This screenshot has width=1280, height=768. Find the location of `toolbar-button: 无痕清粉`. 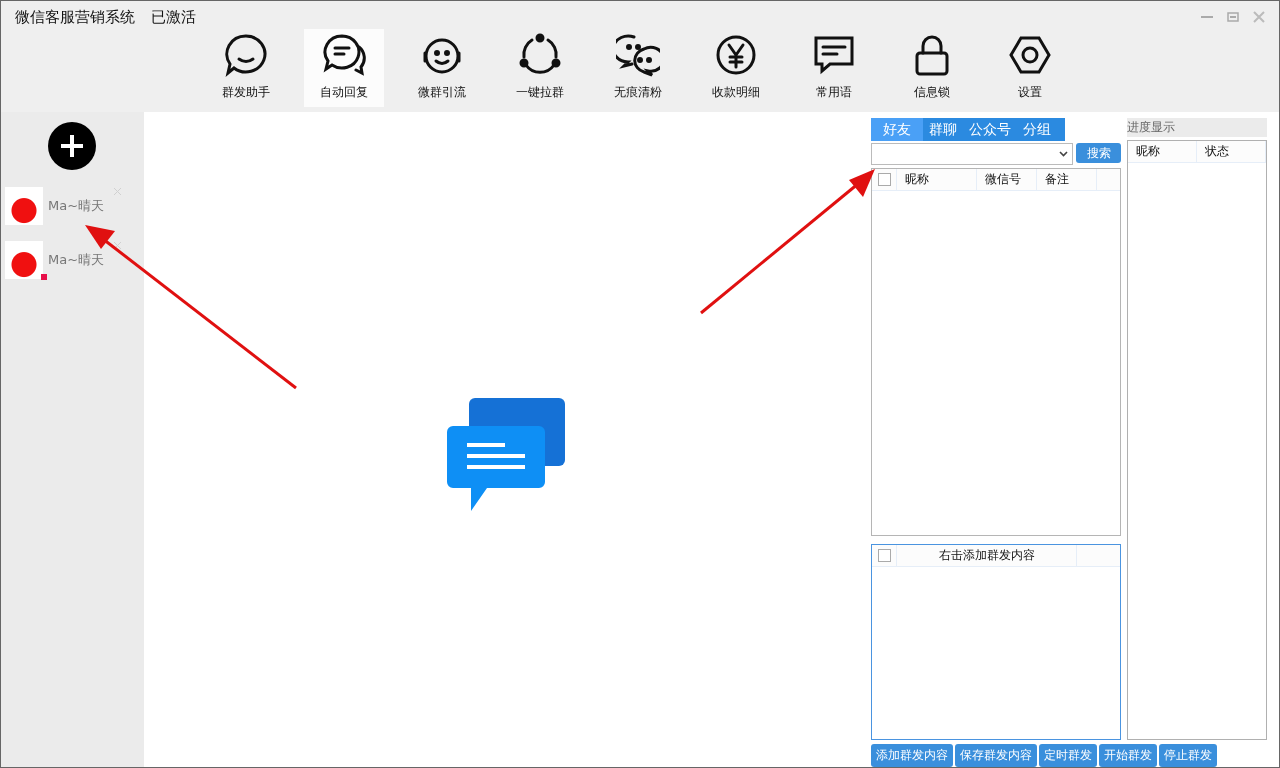

toolbar-button: 无痕清粉 is located at coordinates (638, 68).